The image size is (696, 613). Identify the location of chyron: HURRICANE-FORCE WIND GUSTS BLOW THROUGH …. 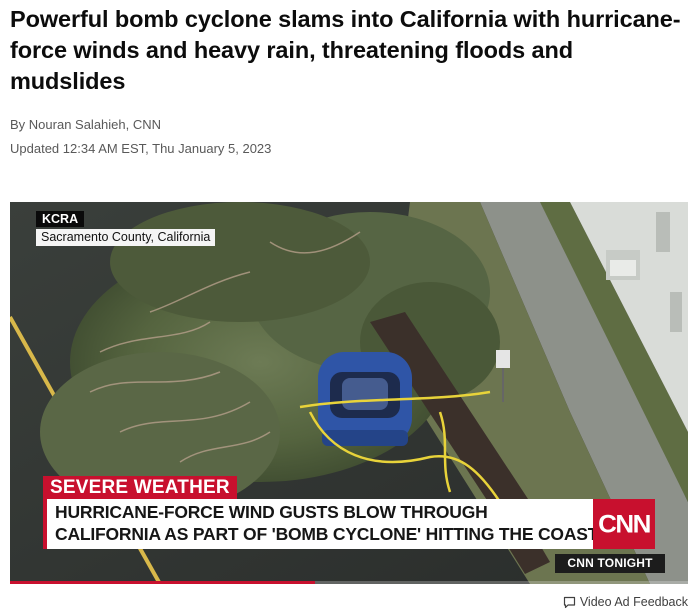
(321, 524).